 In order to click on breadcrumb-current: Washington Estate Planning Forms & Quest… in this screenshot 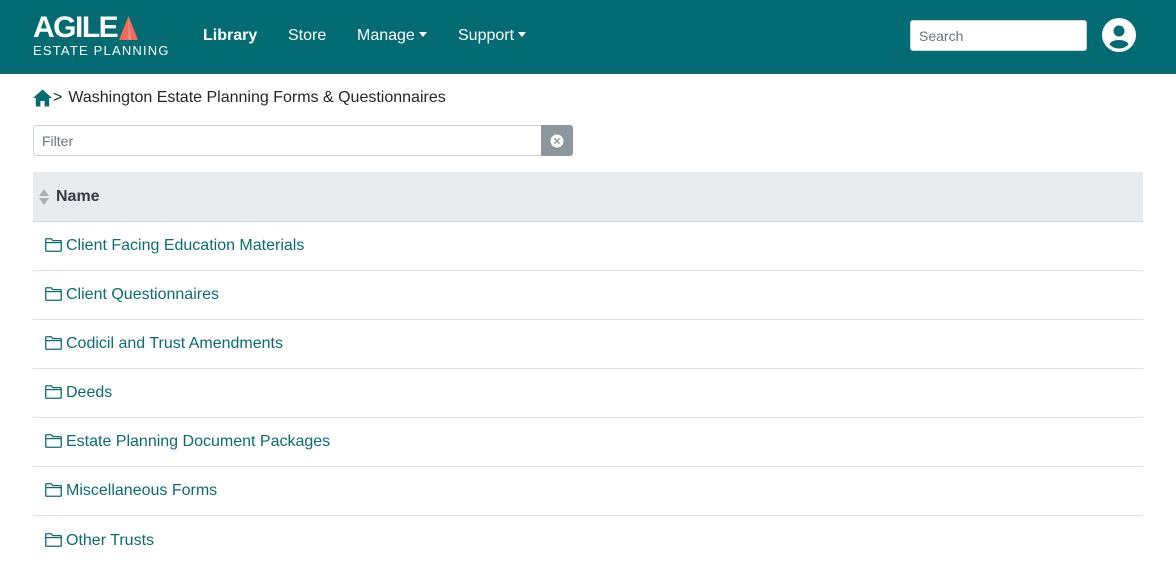, I will do `click(257, 97)`.